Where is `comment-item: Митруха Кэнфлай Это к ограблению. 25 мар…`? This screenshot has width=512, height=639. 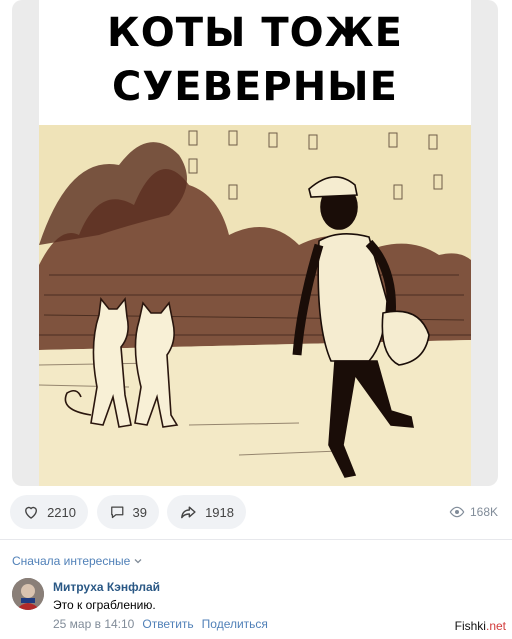
comment-item: Митруха Кэнфлай Это к ограблению. 25 мар… is located at coordinates (257, 608).